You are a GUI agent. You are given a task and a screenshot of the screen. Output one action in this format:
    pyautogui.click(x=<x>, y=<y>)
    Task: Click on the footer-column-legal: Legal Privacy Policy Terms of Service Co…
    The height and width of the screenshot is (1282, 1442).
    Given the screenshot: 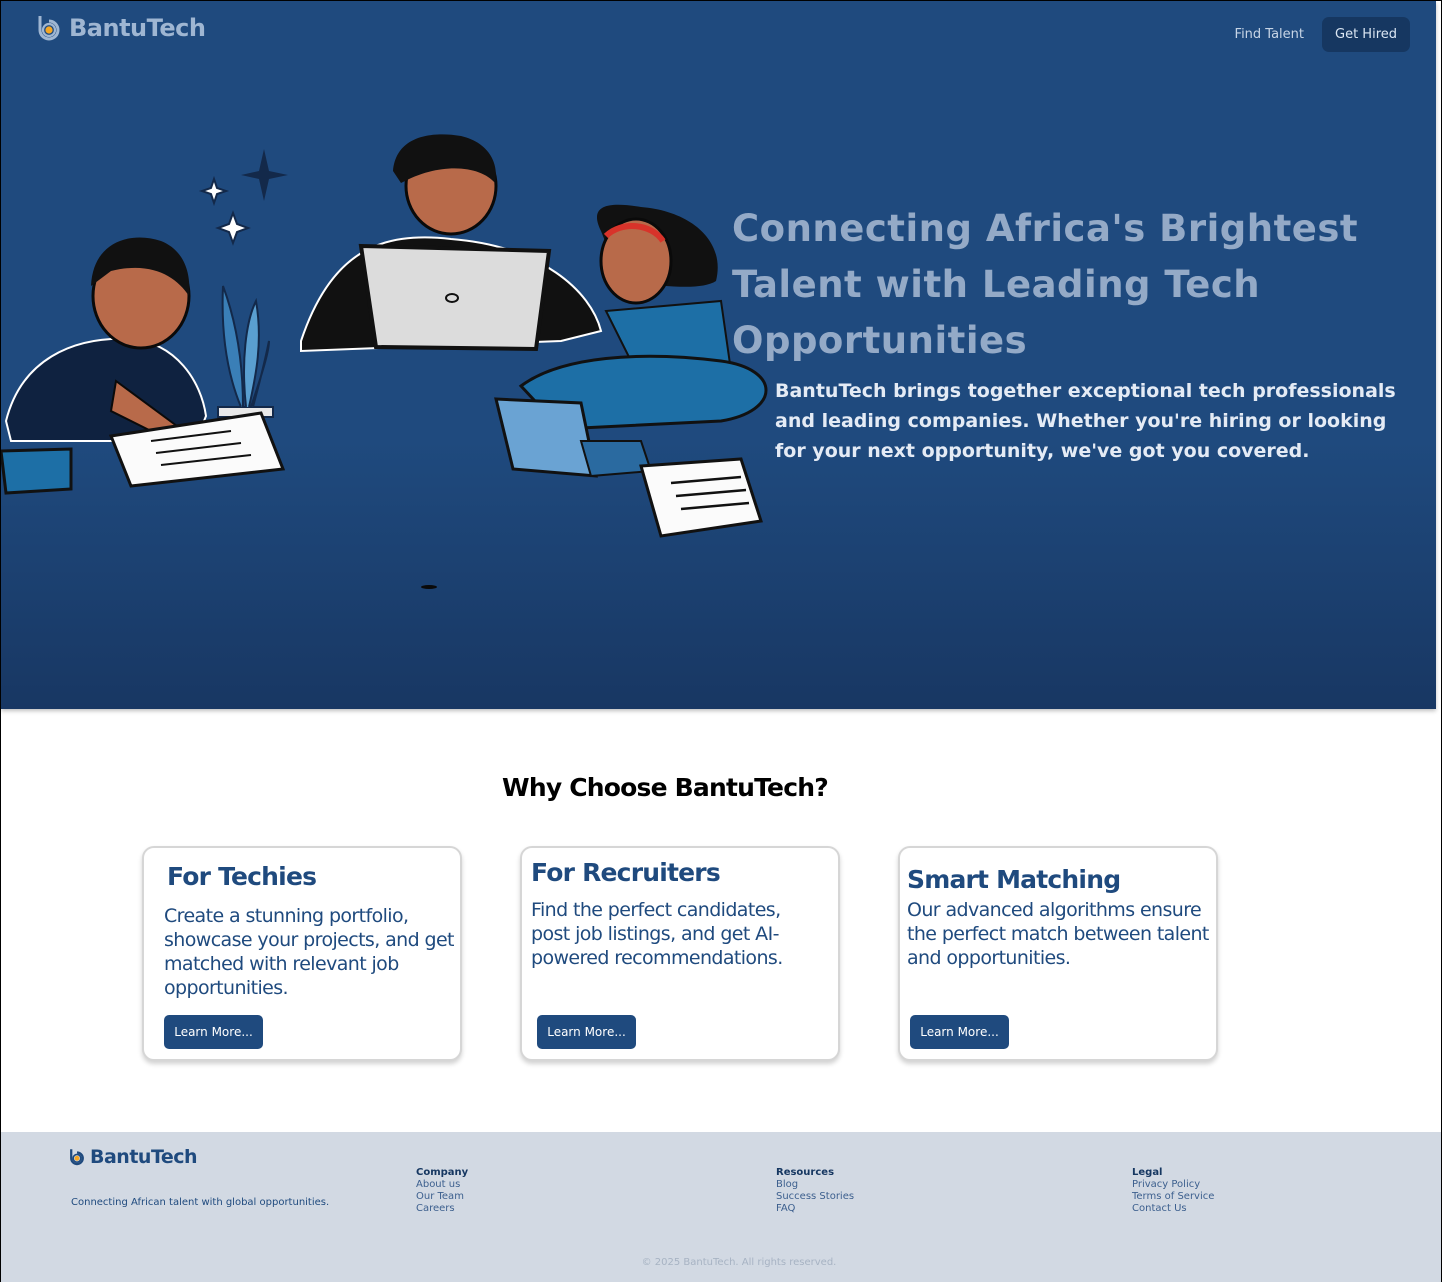 What is the action you would take?
    pyautogui.click(x=1173, y=1191)
    